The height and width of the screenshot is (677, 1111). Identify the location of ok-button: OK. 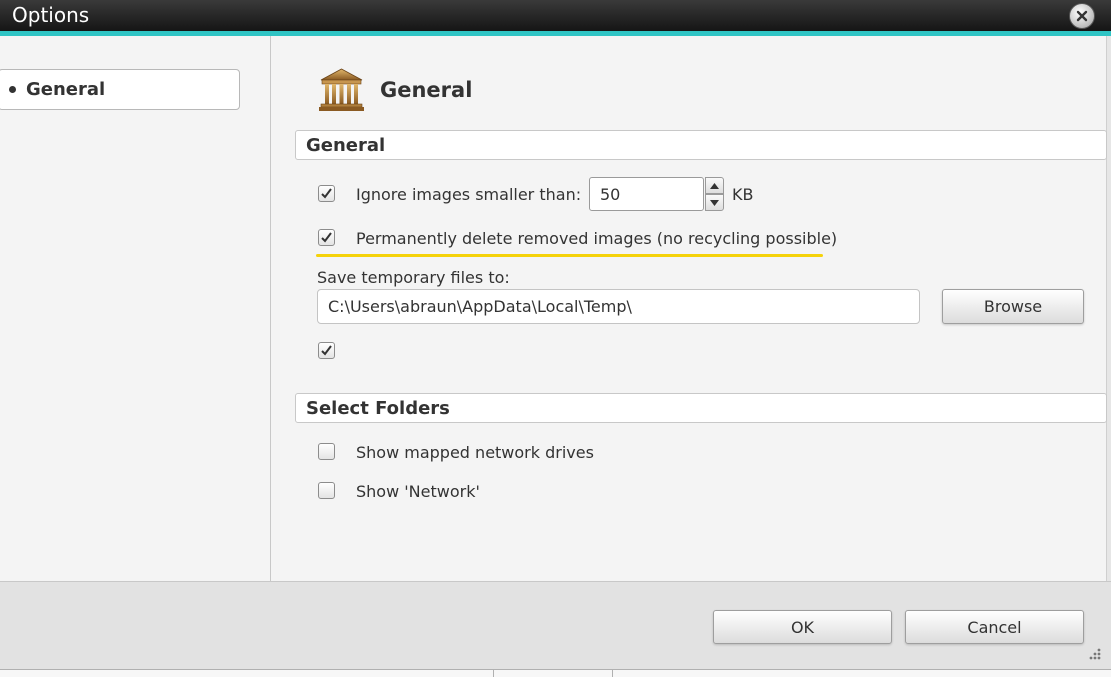
(802, 627).